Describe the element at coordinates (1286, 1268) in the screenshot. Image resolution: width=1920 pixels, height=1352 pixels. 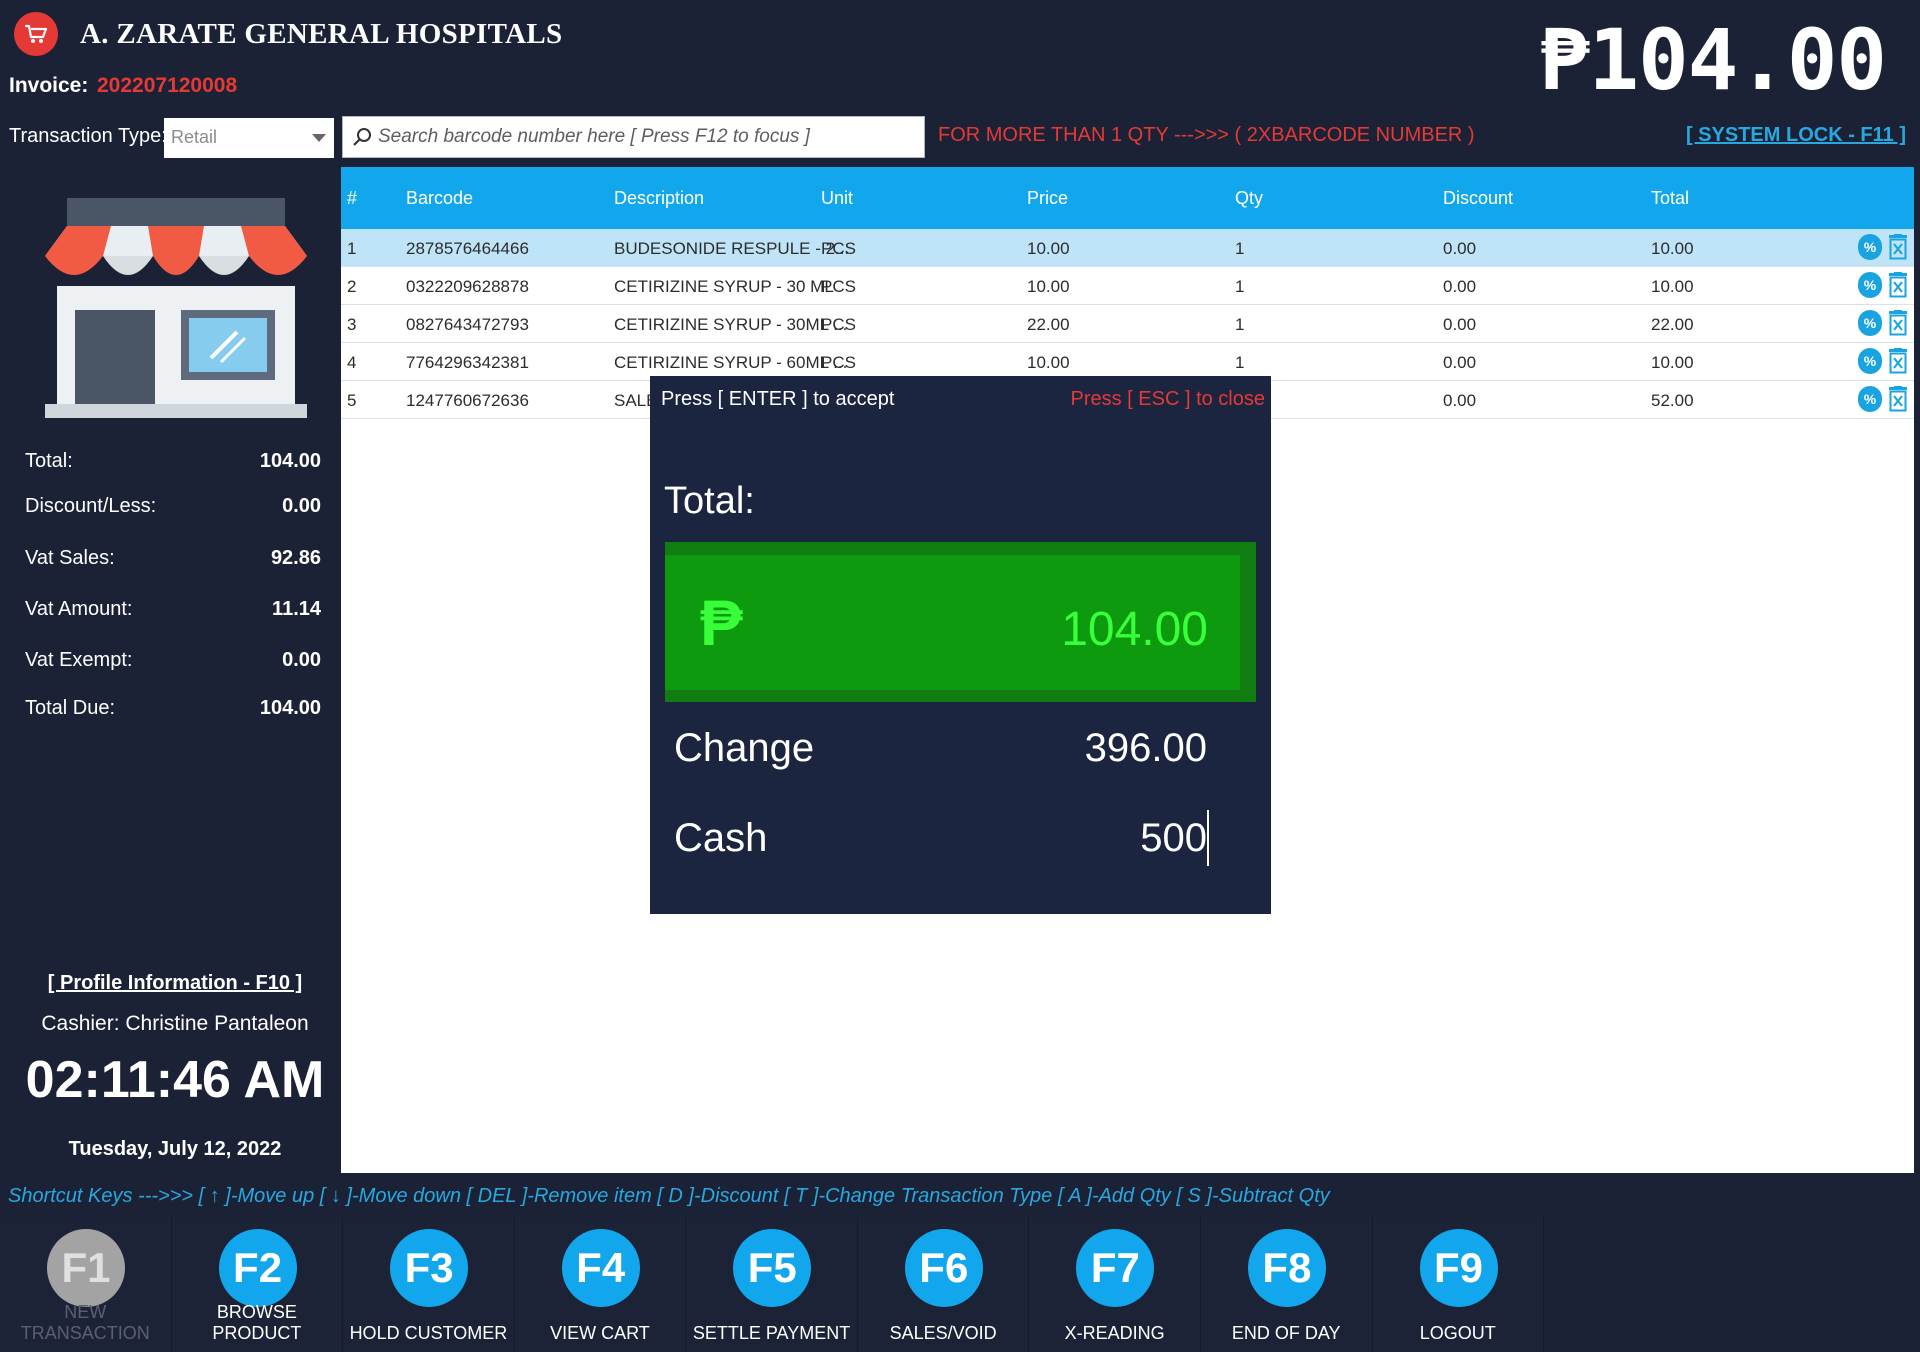
I see `fkey-badge: F8` at that location.